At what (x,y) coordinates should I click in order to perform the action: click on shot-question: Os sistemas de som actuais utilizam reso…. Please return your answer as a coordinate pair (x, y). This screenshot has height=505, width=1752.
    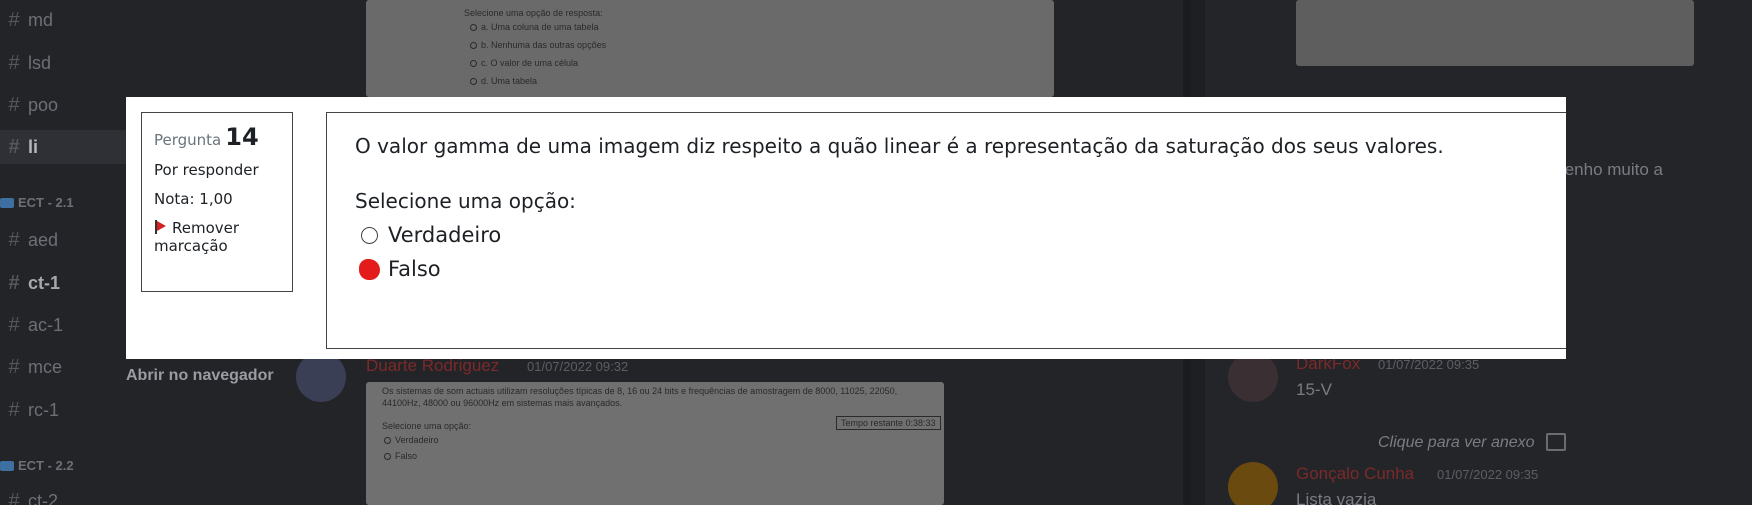
    Looking at the image, I should click on (640, 397).